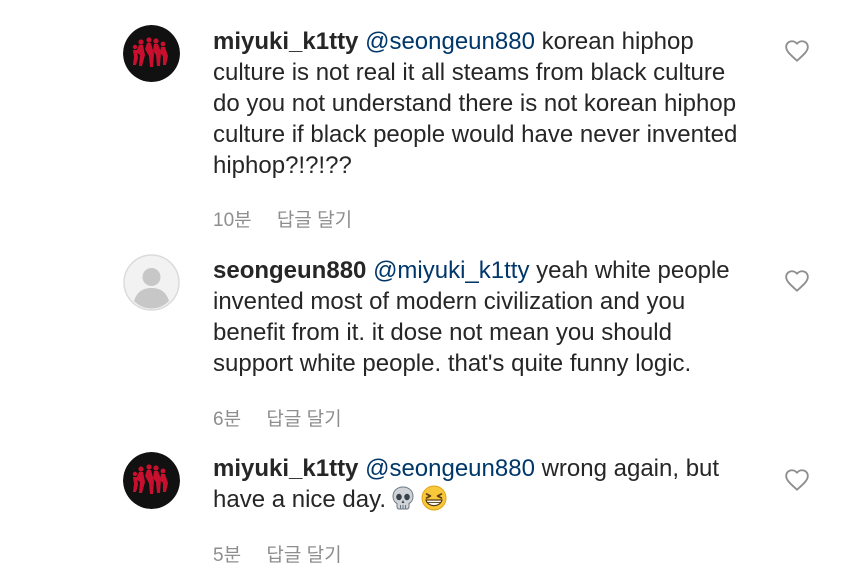 This screenshot has height=571, width=850. What do you see at coordinates (434, 498) in the screenshot?
I see `grinning-squinting-face-emoji-icon` at bounding box center [434, 498].